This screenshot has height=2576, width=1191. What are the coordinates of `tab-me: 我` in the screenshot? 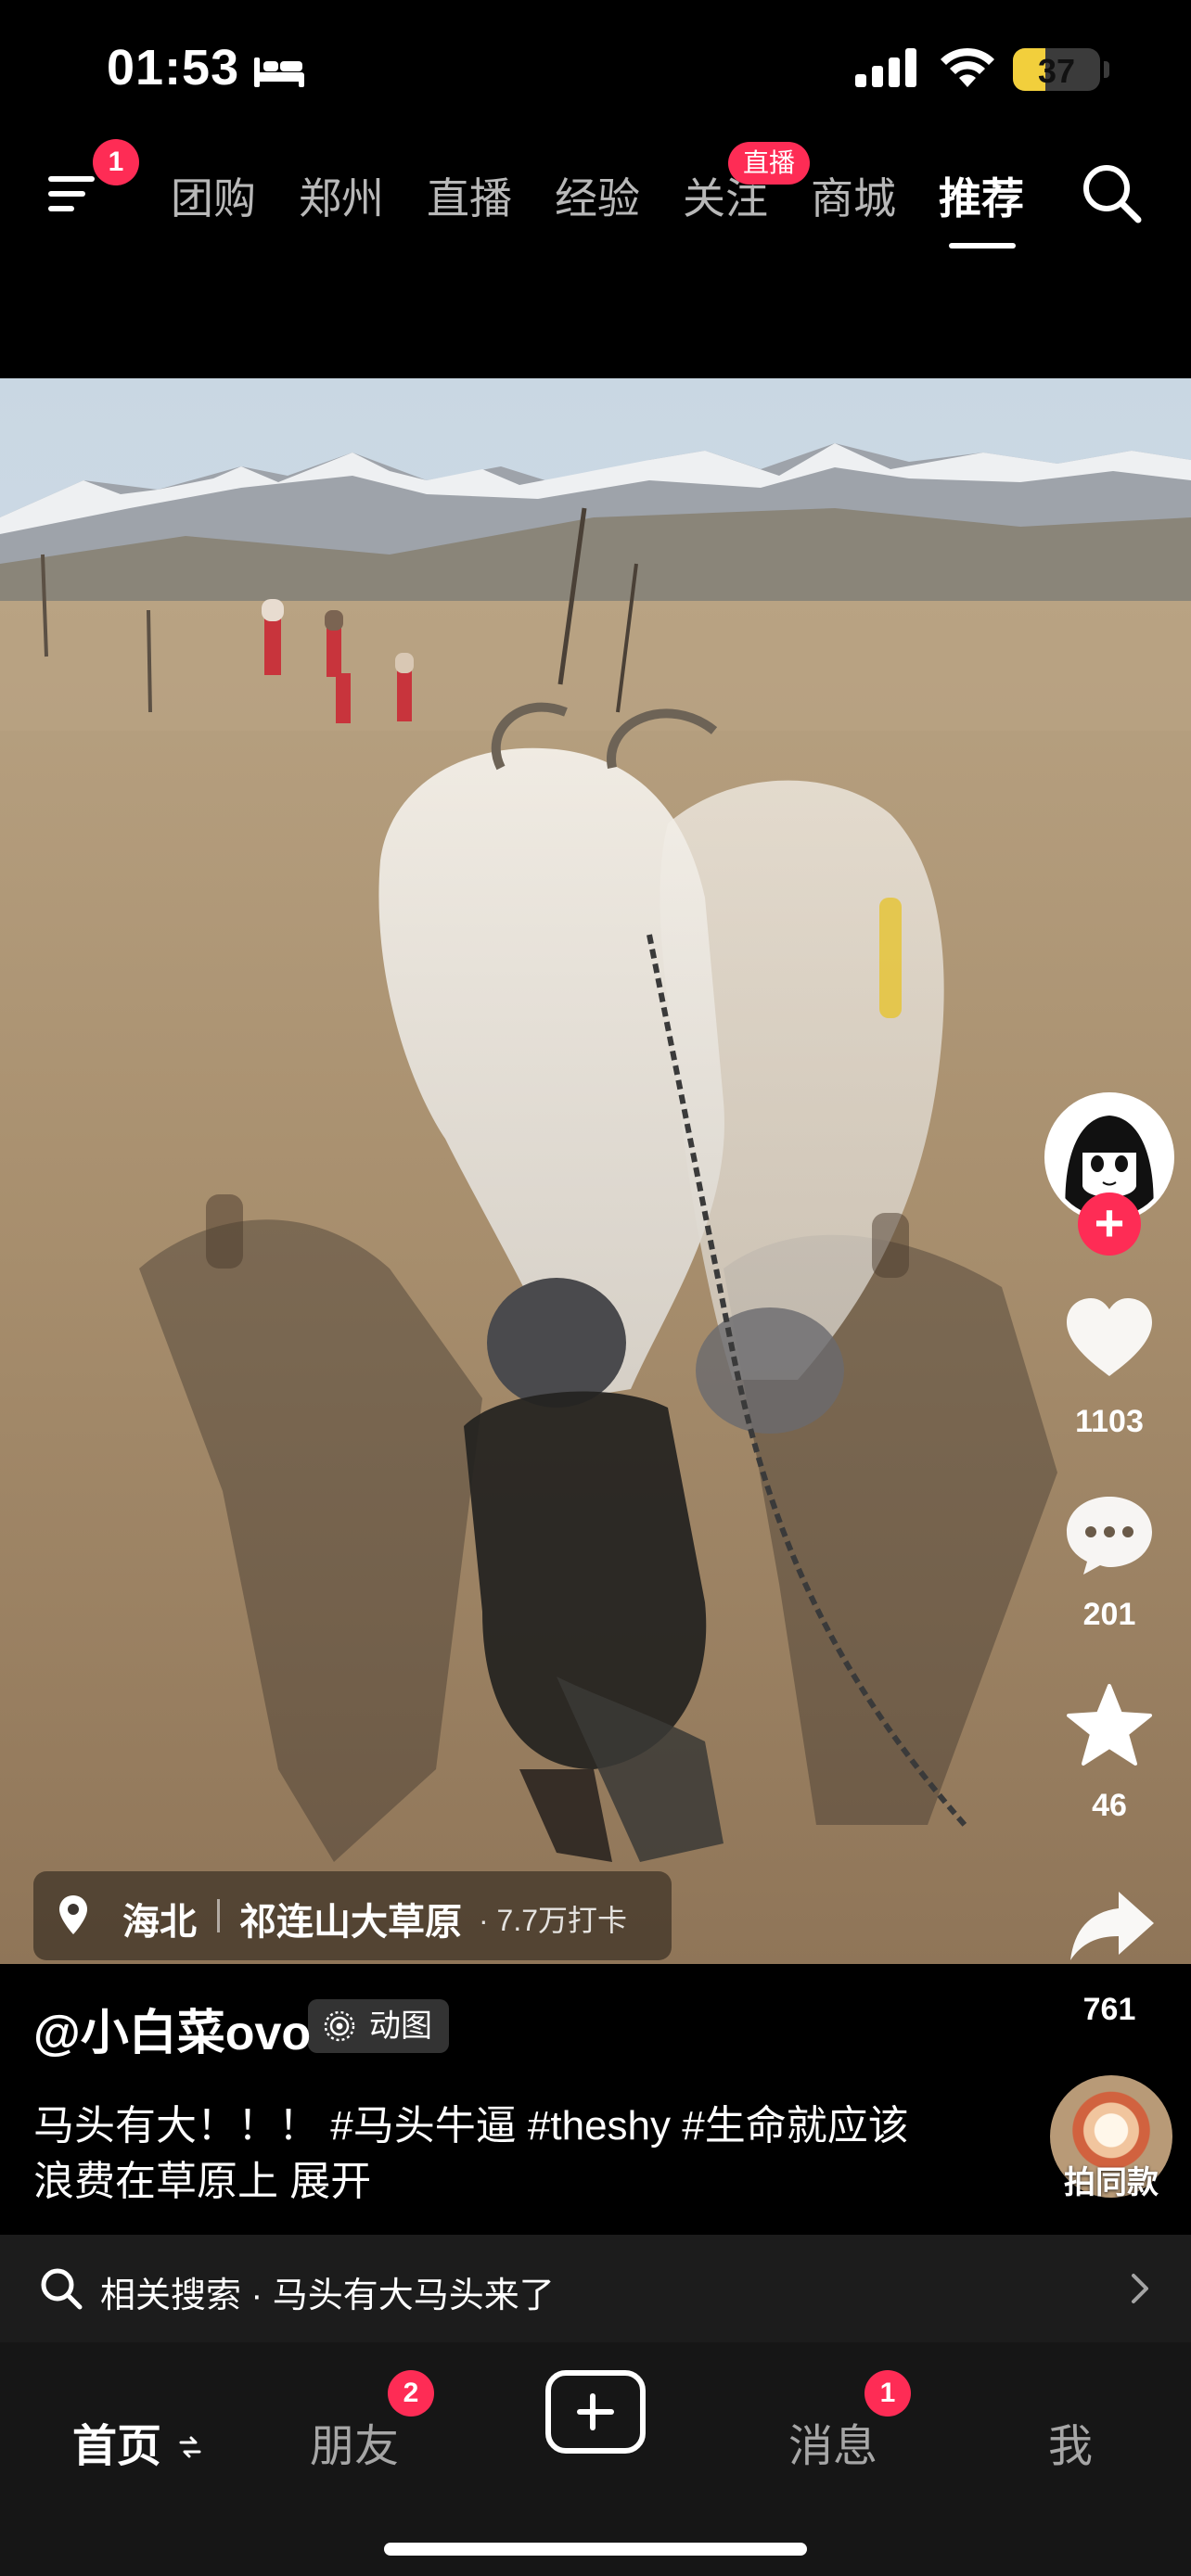 It's located at (1070, 2441).